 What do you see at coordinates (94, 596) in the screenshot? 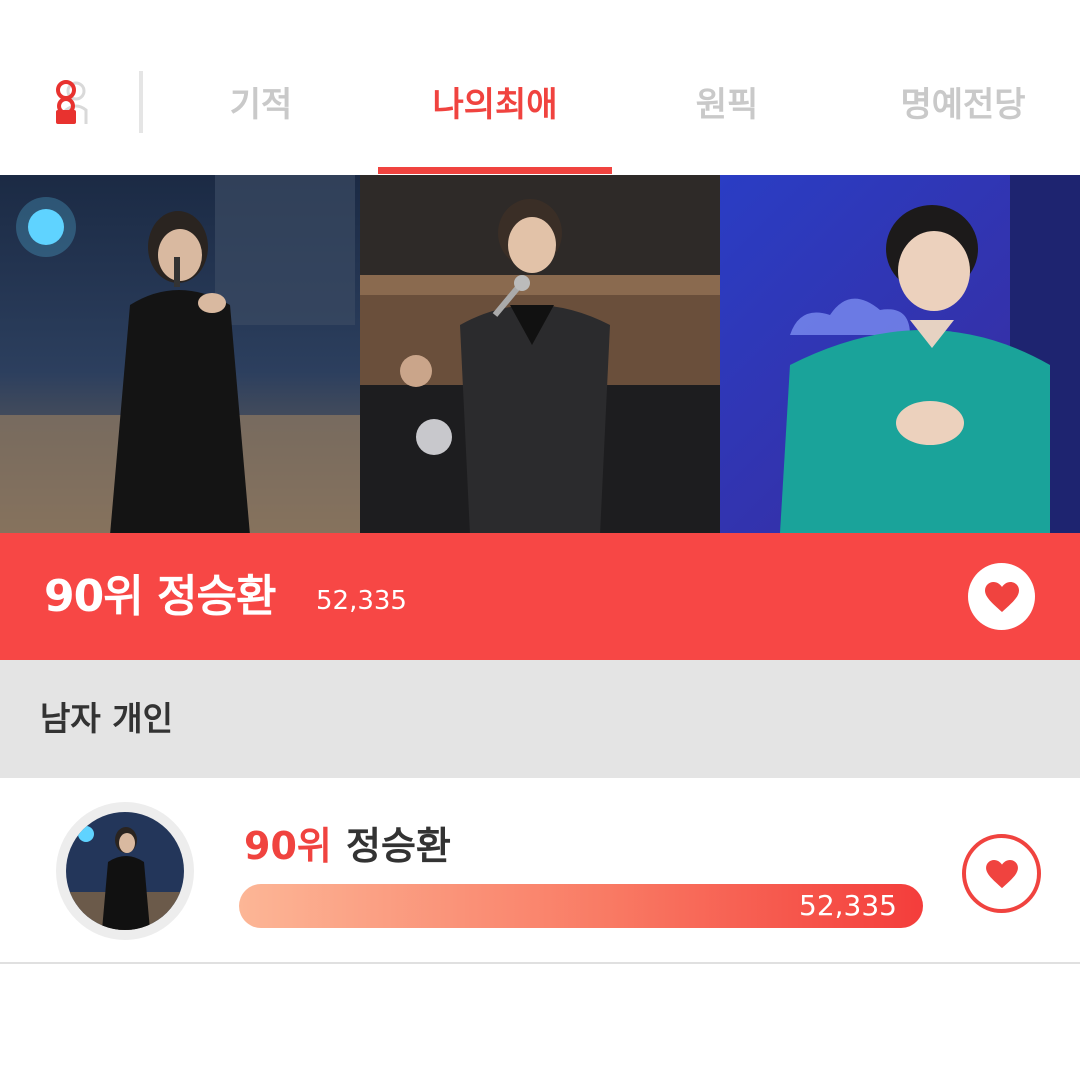
I see `banner-rank: 90위` at bounding box center [94, 596].